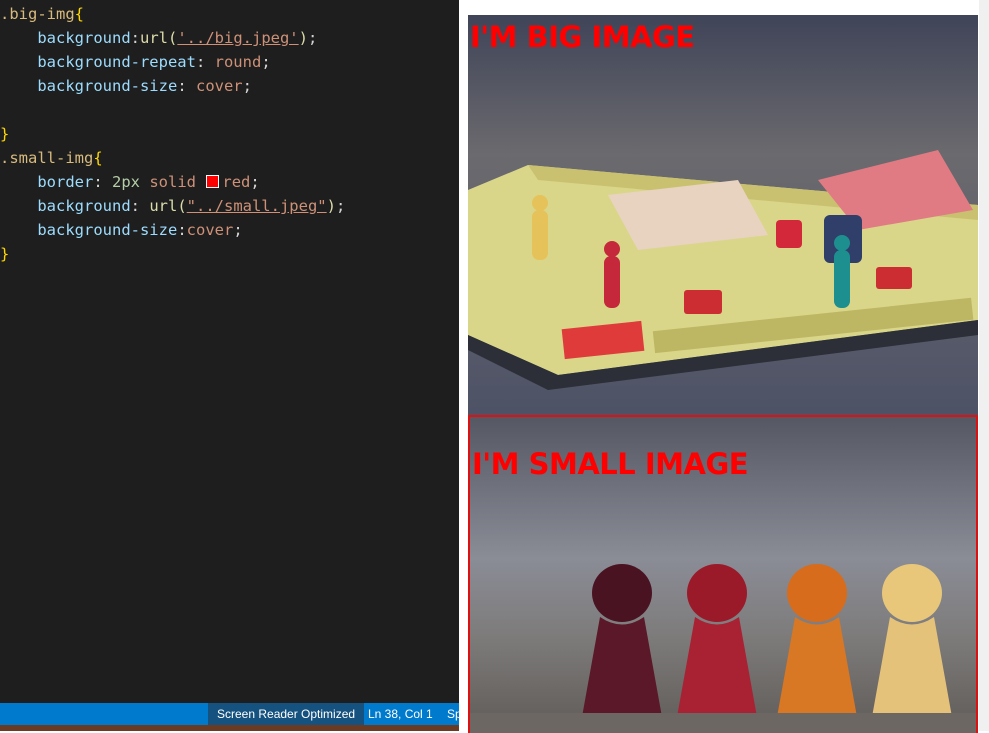  I want to click on preview-scrollbar, so click(984, 365).